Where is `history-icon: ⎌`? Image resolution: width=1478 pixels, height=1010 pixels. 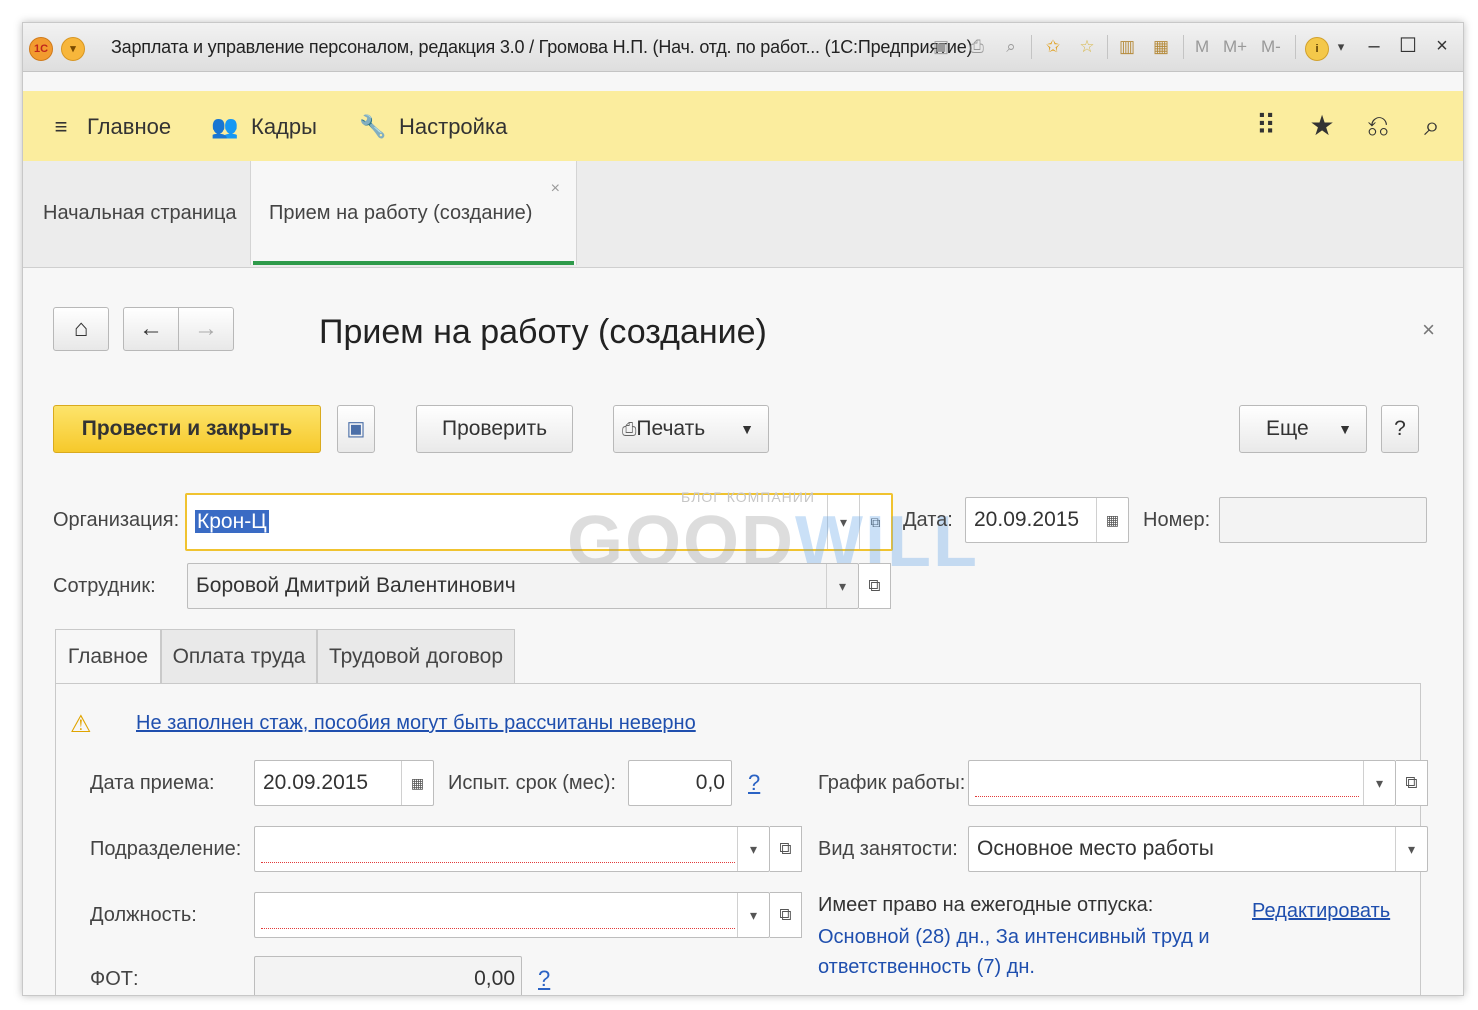
history-icon: ⎌ is located at coordinates (1378, 126).